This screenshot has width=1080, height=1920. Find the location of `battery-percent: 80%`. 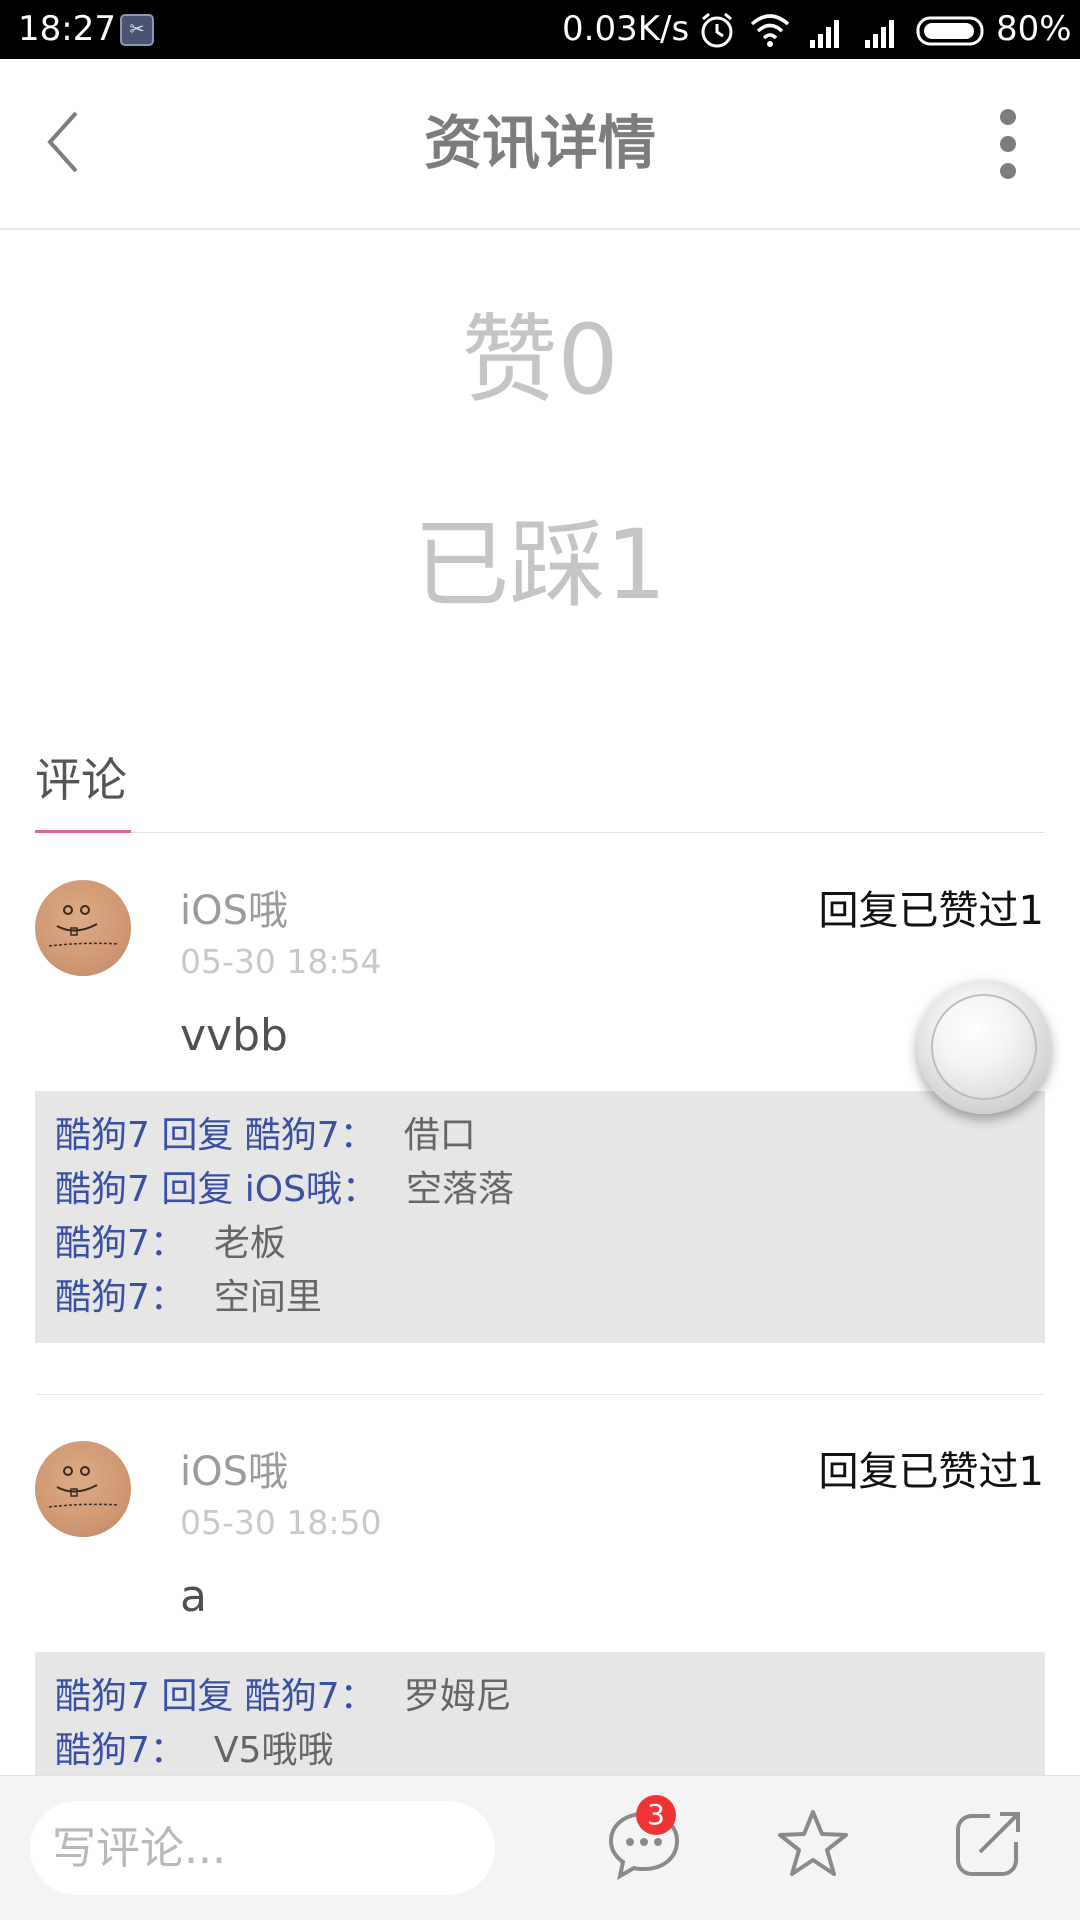

battery-percent: 80% is located at coordinates (1034, 29).